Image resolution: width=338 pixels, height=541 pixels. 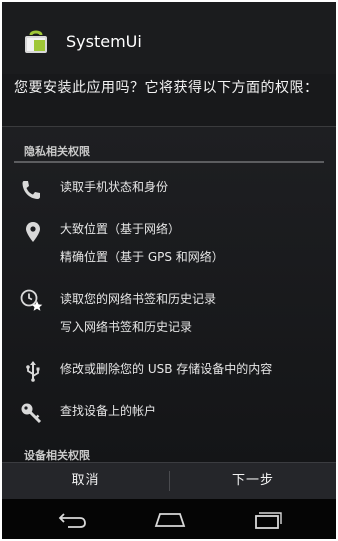 I want to click on phone-icon, so click(x=31, y=190).